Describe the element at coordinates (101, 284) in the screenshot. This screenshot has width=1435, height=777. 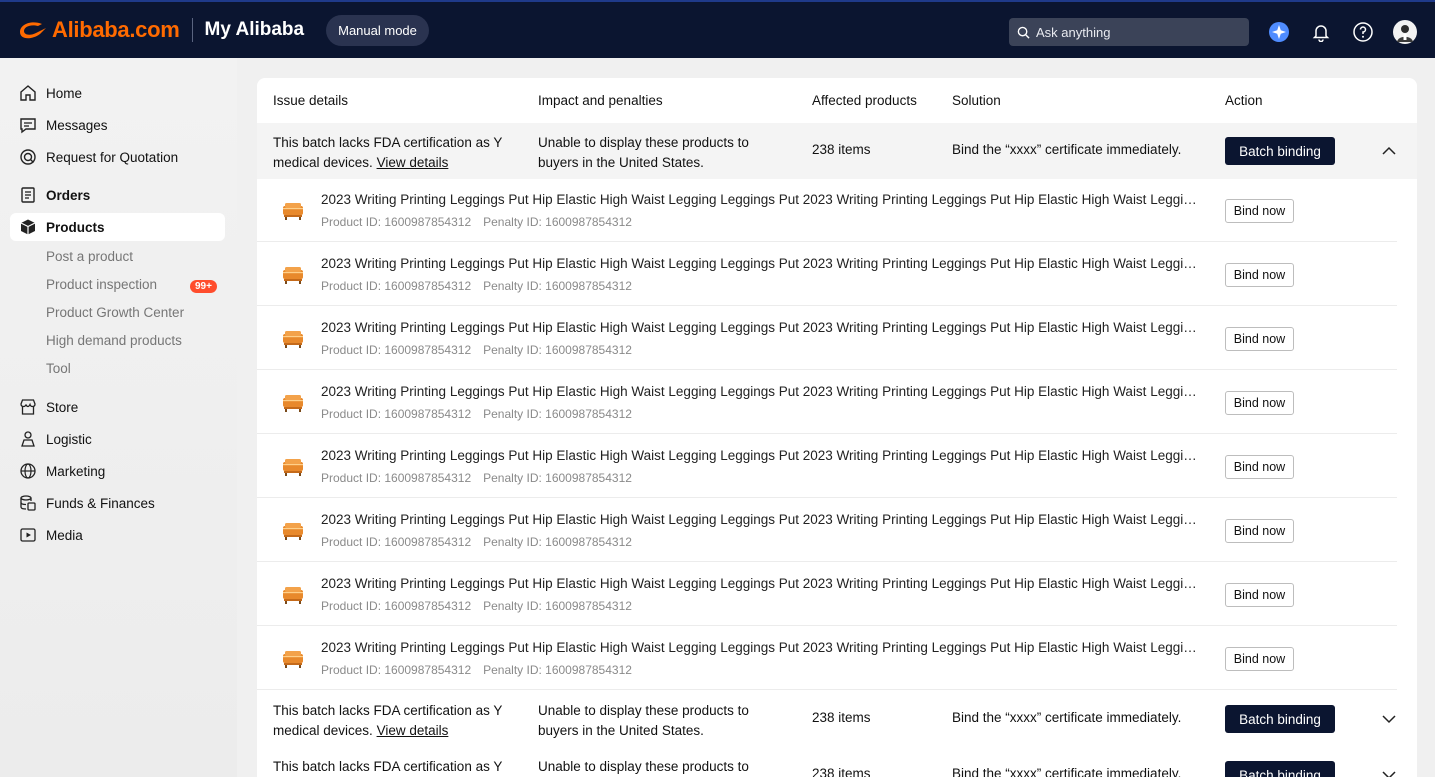
I see `sidebar-subitem-product-inspection: Product inspection` at that location.